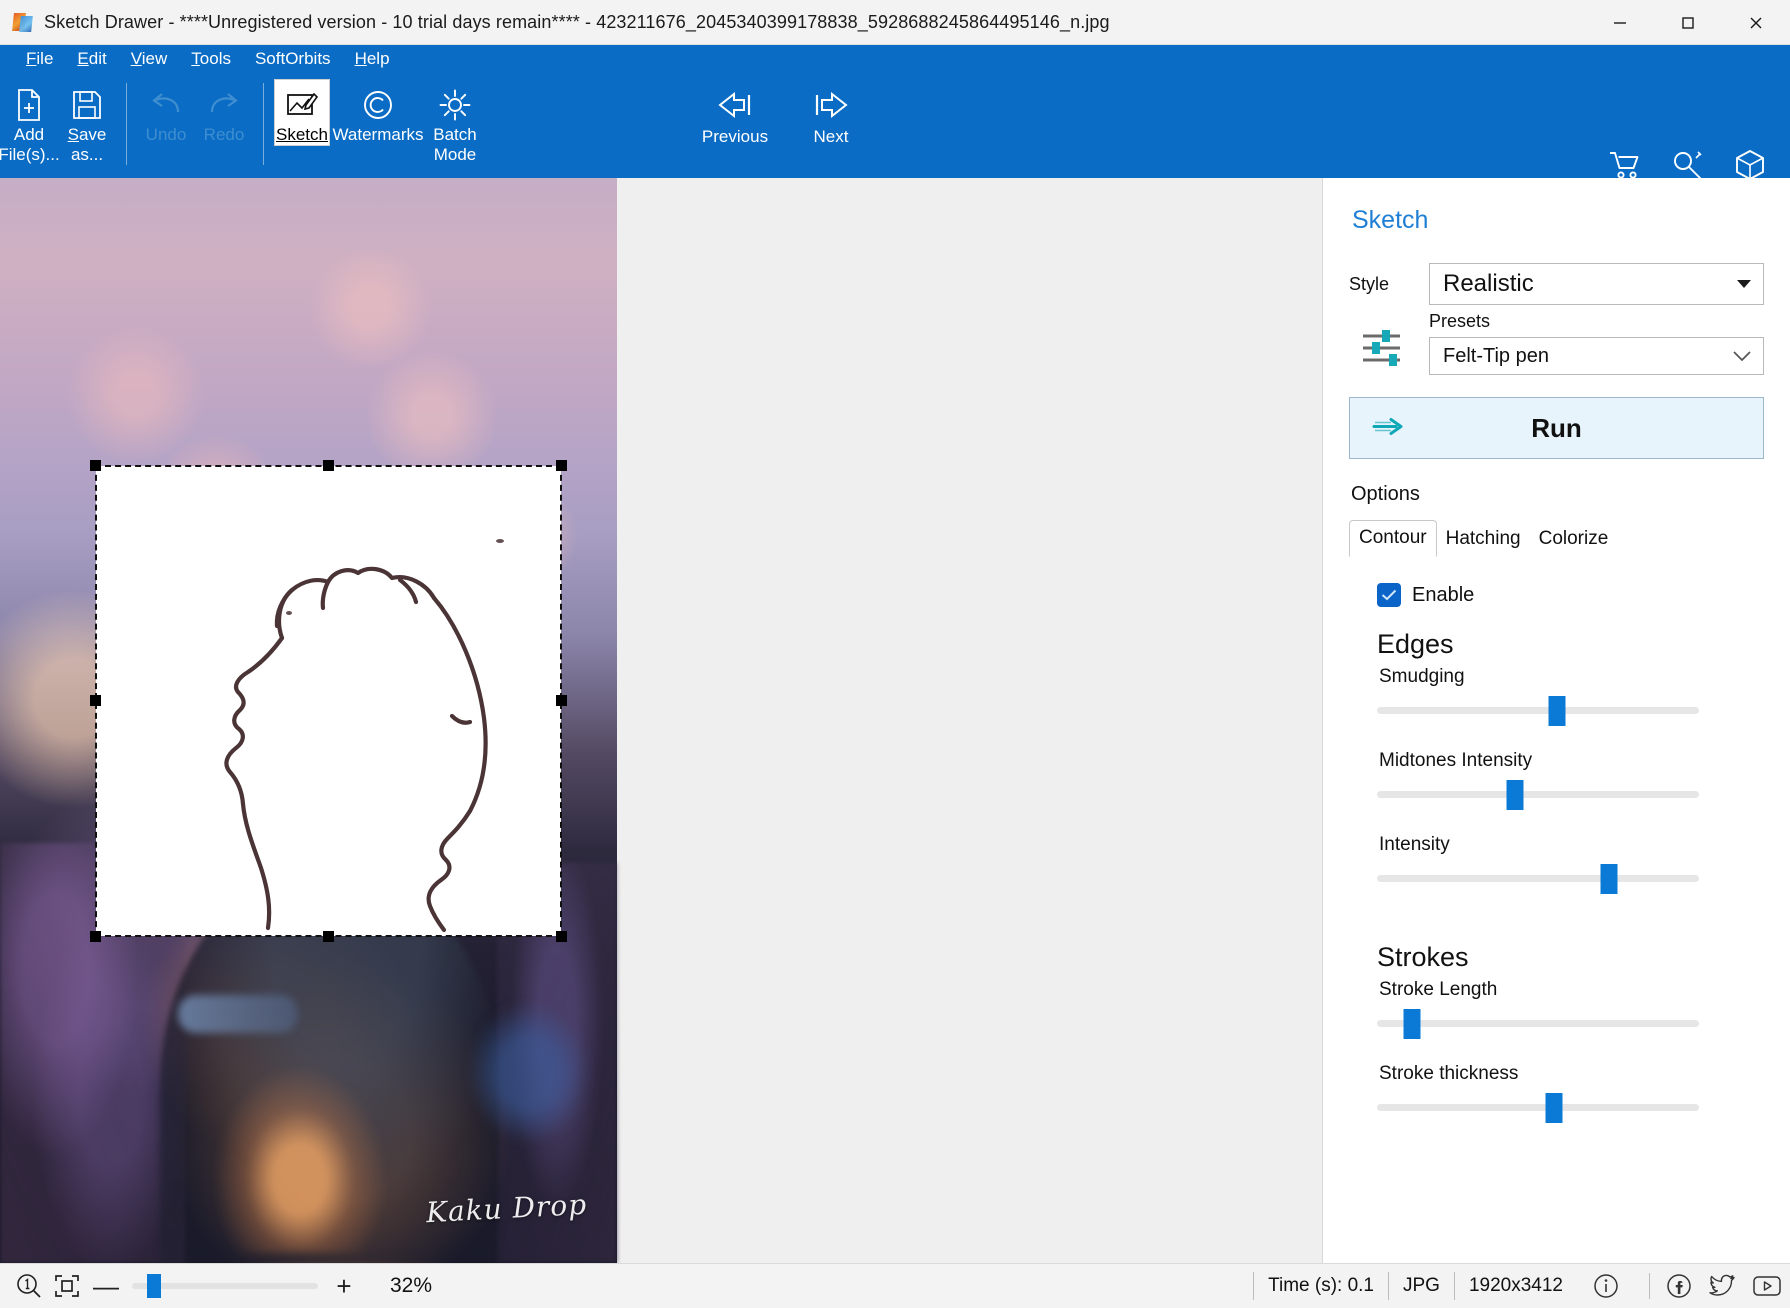 The width and height of the screenshot is (1790, 1308). I want to click on run-button-label: Run, so click(1556, 427).